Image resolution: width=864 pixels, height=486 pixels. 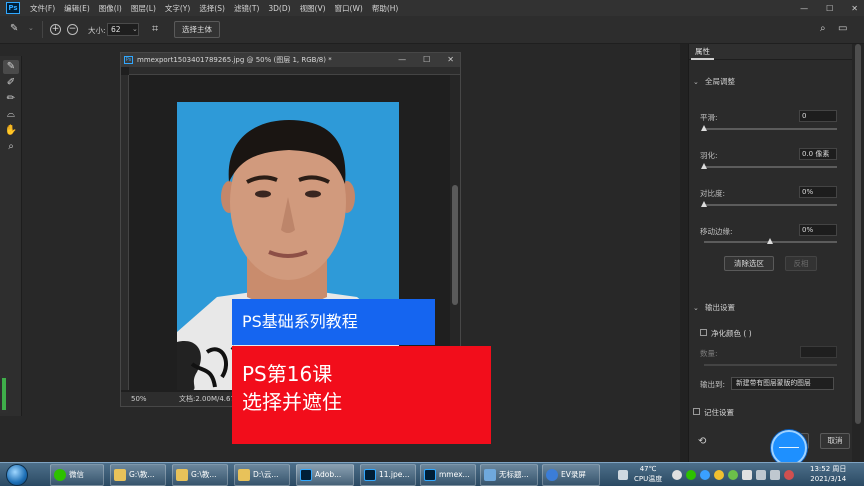 What do you see at coordinates (623, 475) in the screenshot?
I see `keyboard-icon` at bounding box center [623, 475].